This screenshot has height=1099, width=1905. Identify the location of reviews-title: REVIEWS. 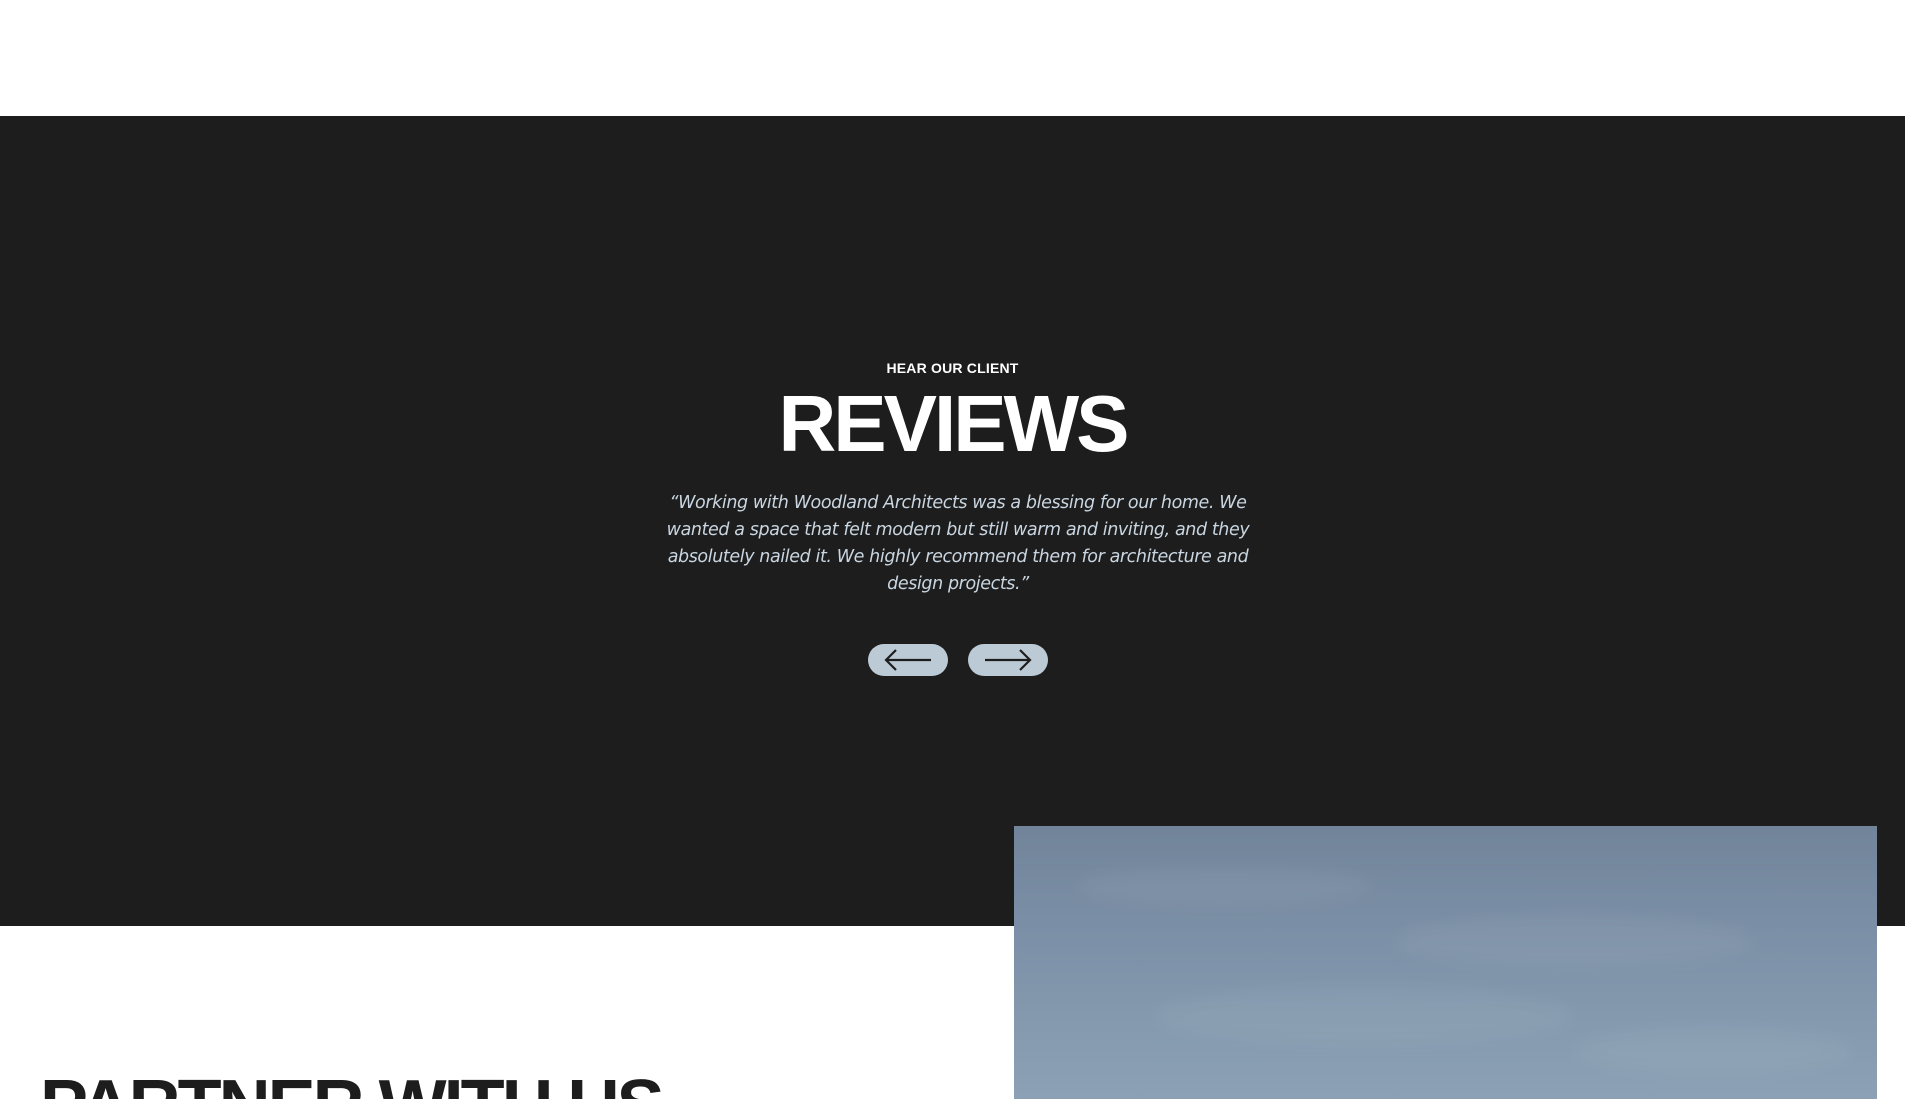
(954, 423).